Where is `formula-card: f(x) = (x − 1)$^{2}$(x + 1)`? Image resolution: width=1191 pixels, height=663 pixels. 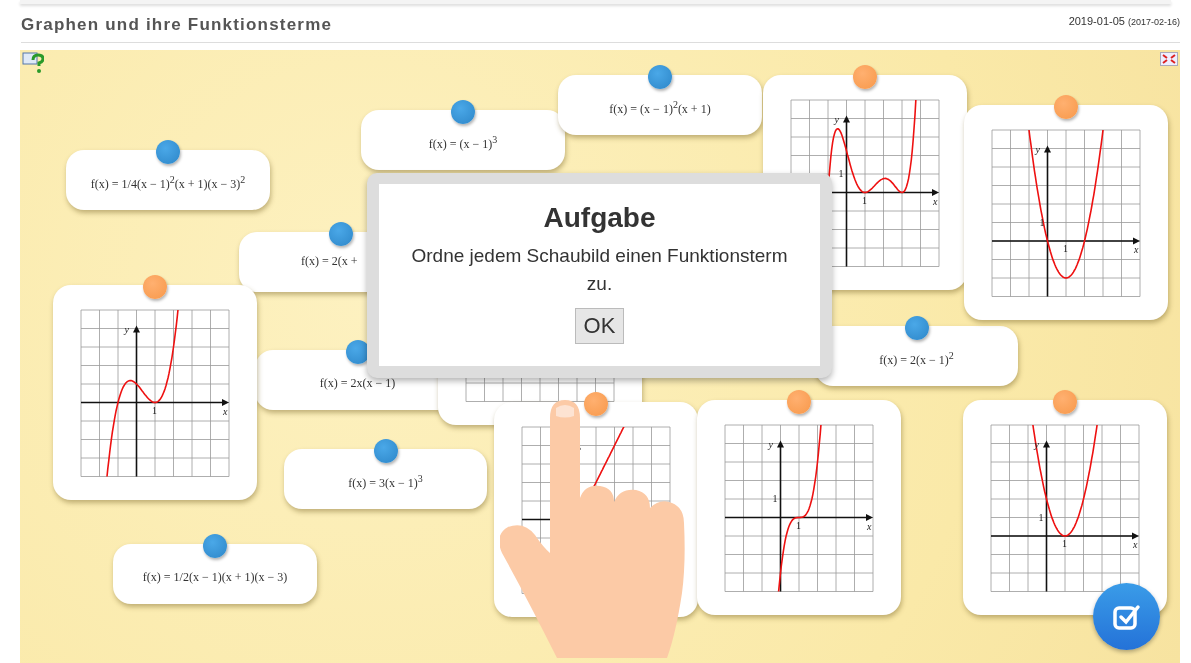
formula-card: f(x) = (x − 1)$^{2}$(x + 1) is located at coordinates (660, 105).